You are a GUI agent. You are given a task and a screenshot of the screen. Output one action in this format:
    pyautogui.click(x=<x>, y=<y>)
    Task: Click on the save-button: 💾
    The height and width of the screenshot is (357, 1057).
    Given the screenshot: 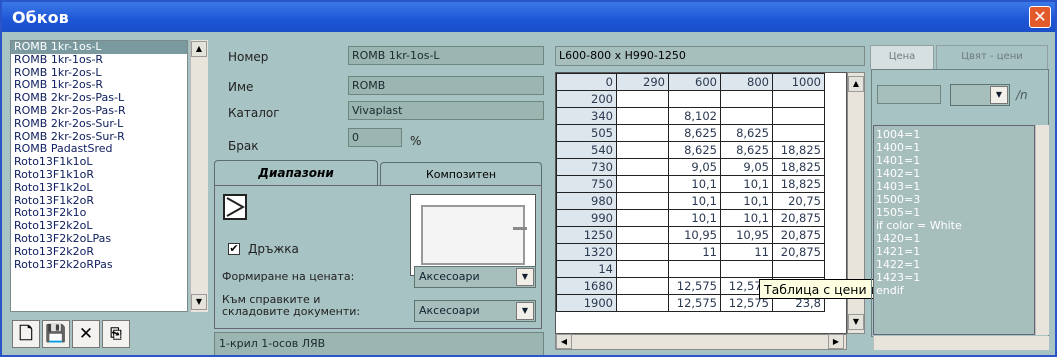 What is the action you would take?
    pyautogui.click(x=56, y=334)
    